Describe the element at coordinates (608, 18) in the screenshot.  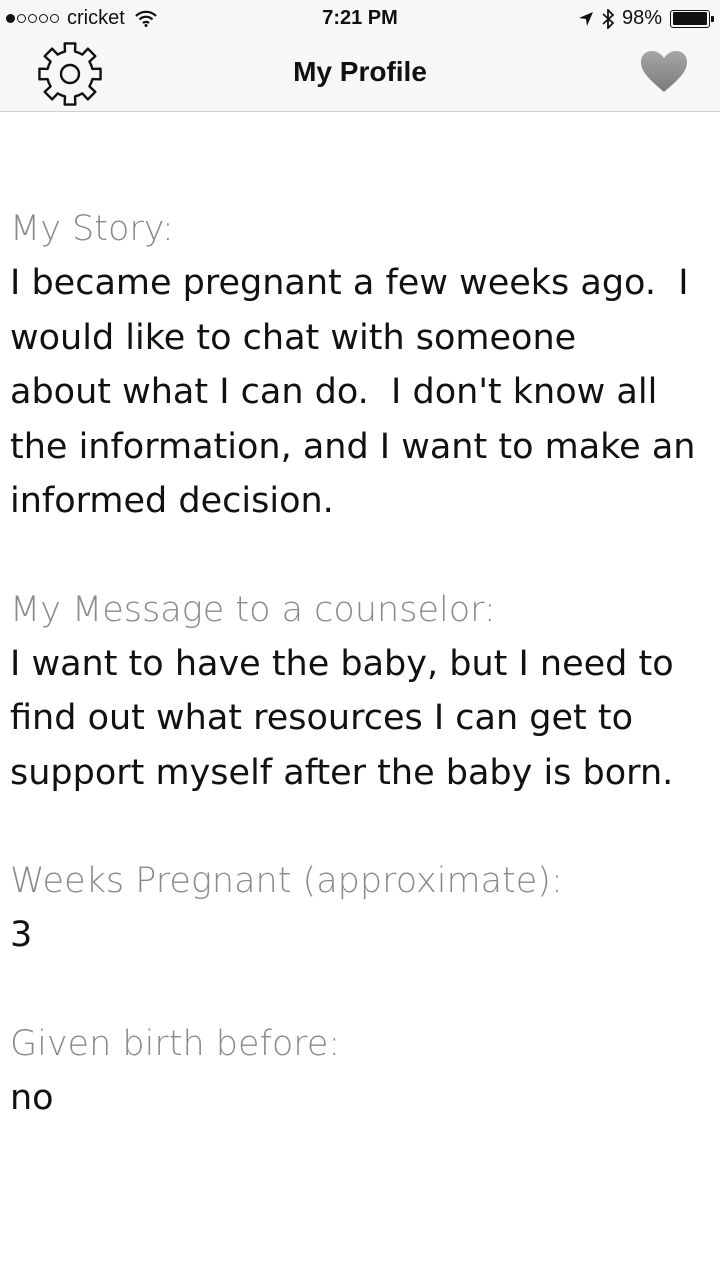
I see `bluetooth-icon` at that location.